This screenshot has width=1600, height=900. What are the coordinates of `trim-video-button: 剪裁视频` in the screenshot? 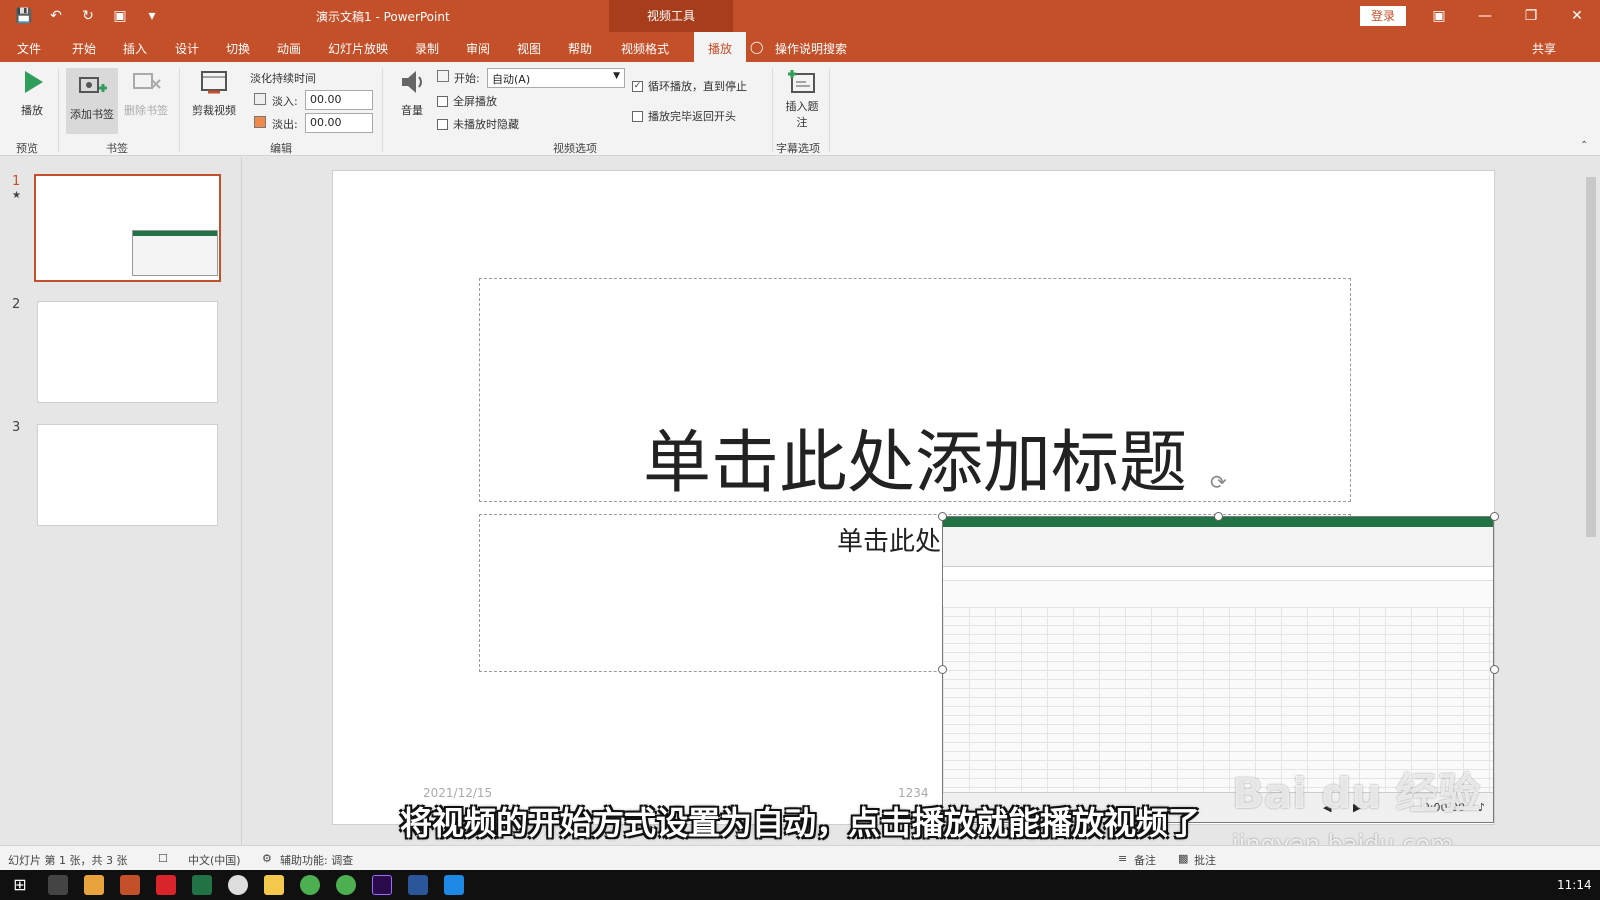 It's located at (214, 93).